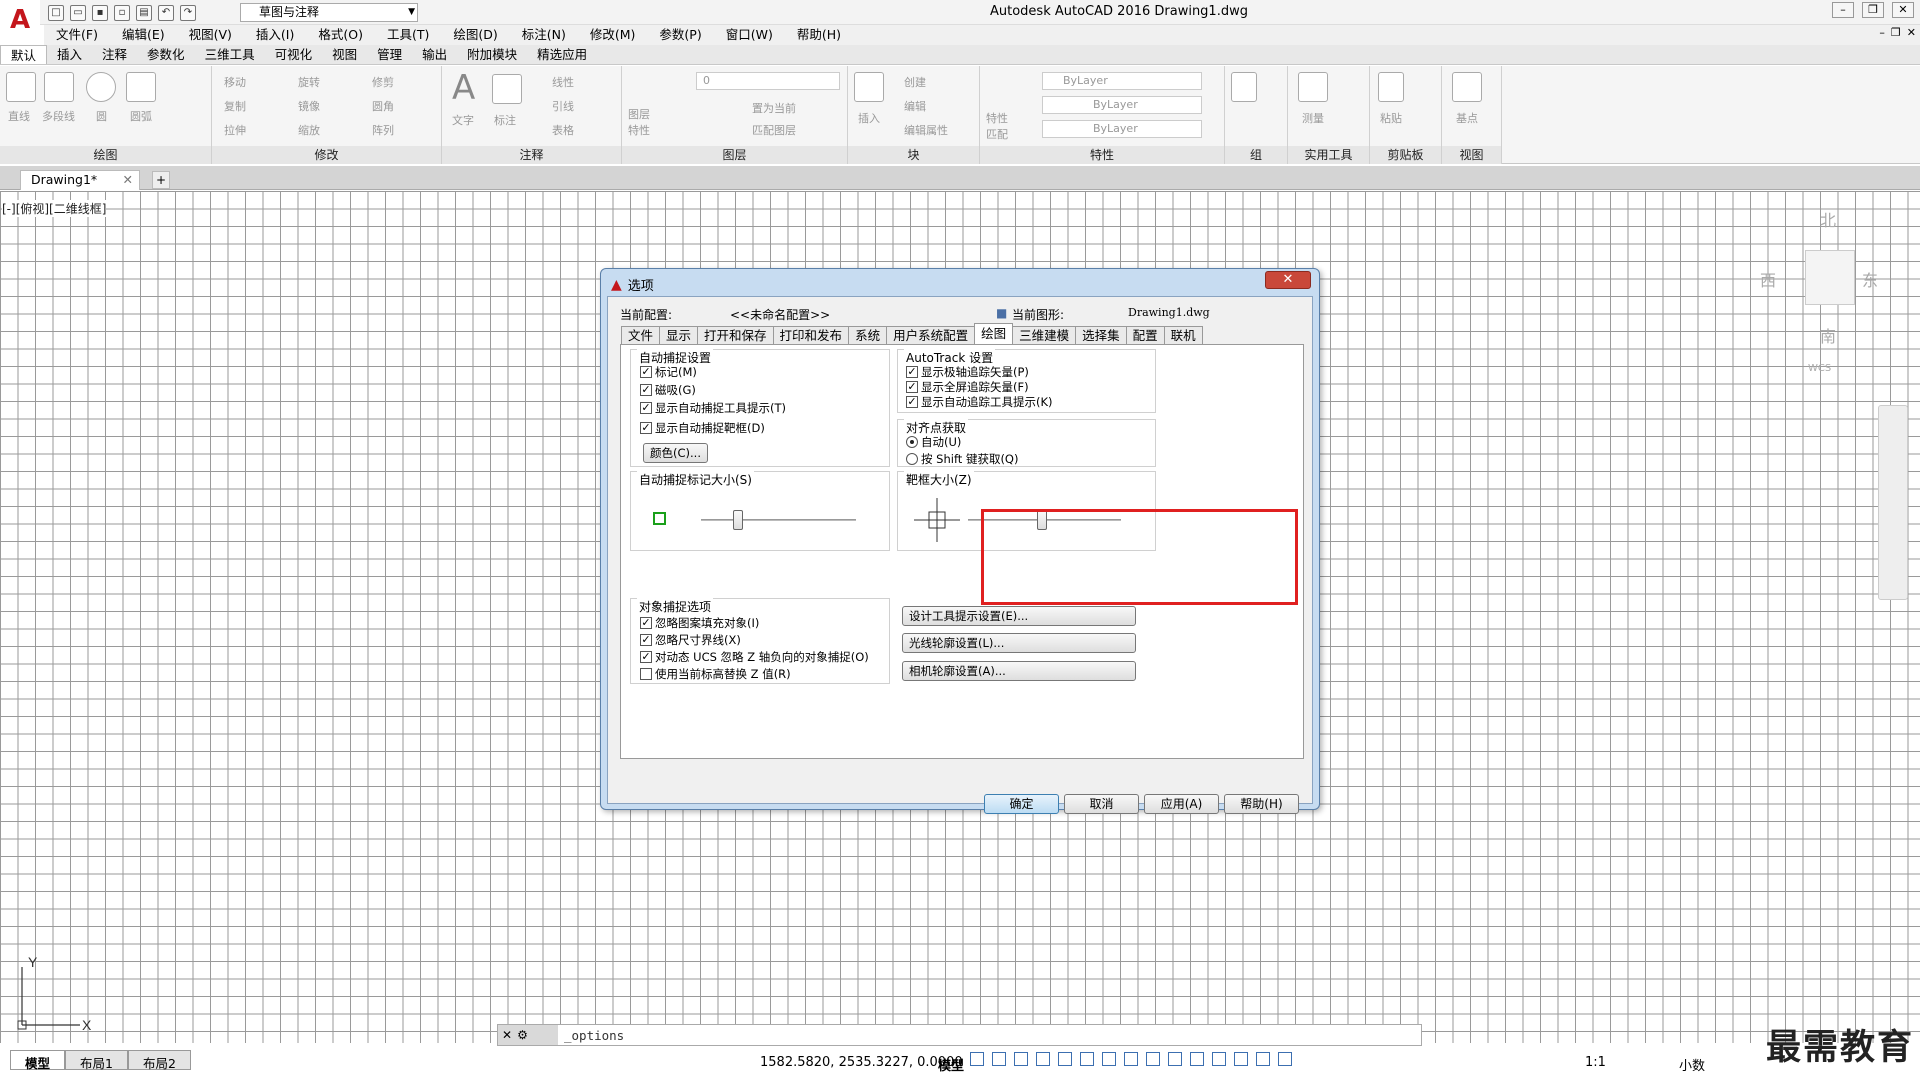 This screenshot has height=1080, width=1920. I want to click on marker-checkbox: ✓ 标记(M), so click(668, 372).